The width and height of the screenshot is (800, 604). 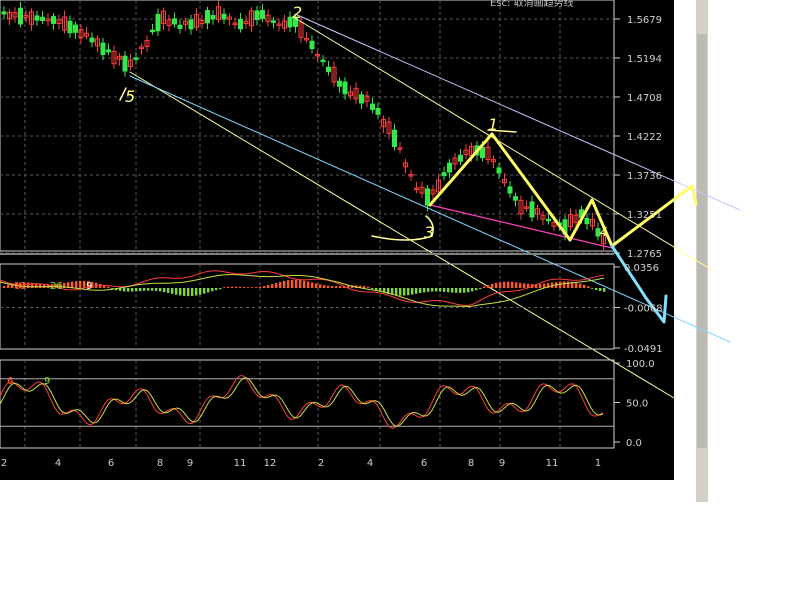 I want to click on price-tick-label: 1.3736, so click(x=644, y=176).